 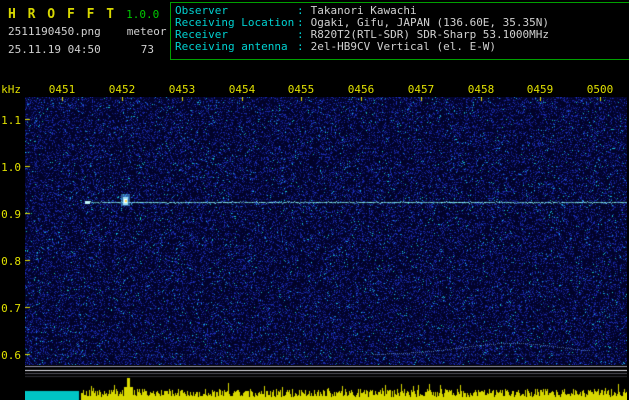 What do you see at coordinates (231, 46) in the screenshot?
I see `info-label: Receiving antenna` at bounding box center [231, 46].